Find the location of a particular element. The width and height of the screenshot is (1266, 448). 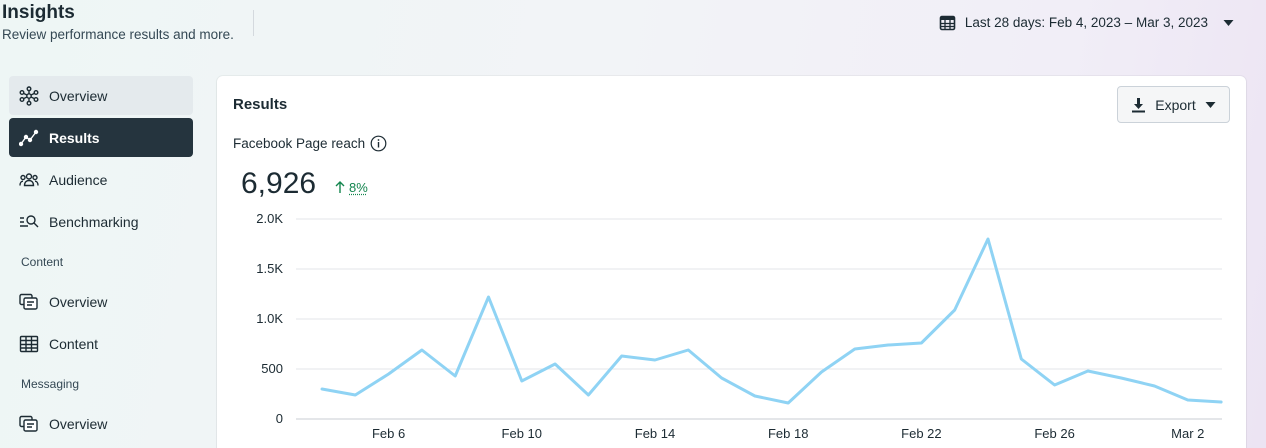

x-axis-ticks: Feb 6 Feb 10 Feb 14 Feb 18 Feb 22 Feb 26 Mar 2 is located at coordinates (788, 433).